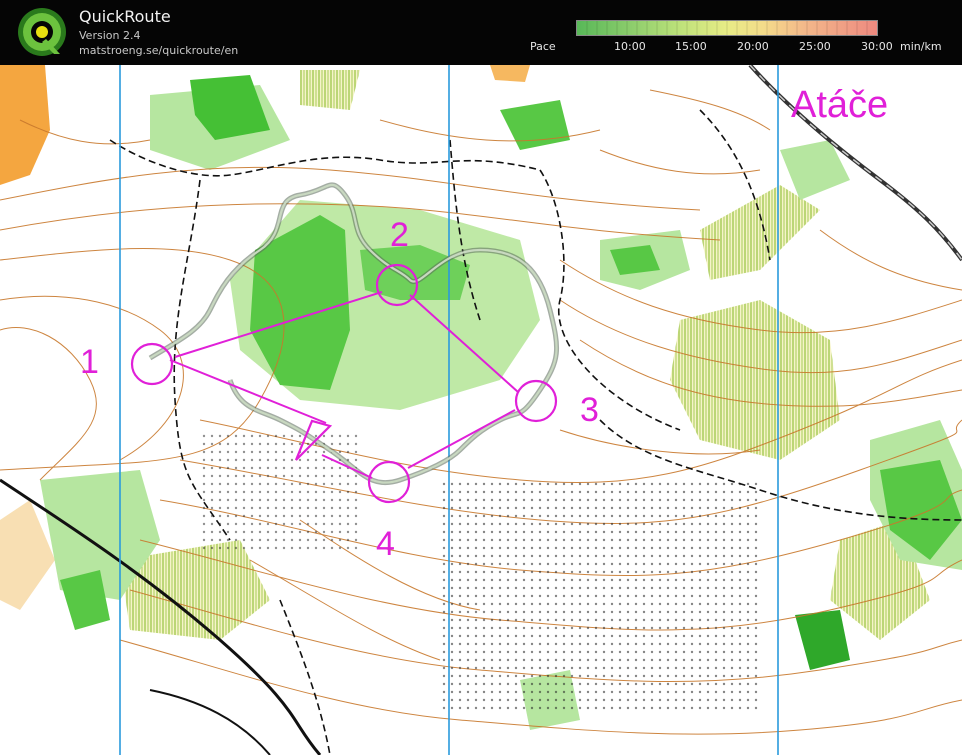 This screenshot has width=962, height=755. I want to click on pace-tick: 15:00, so click(691, 46).